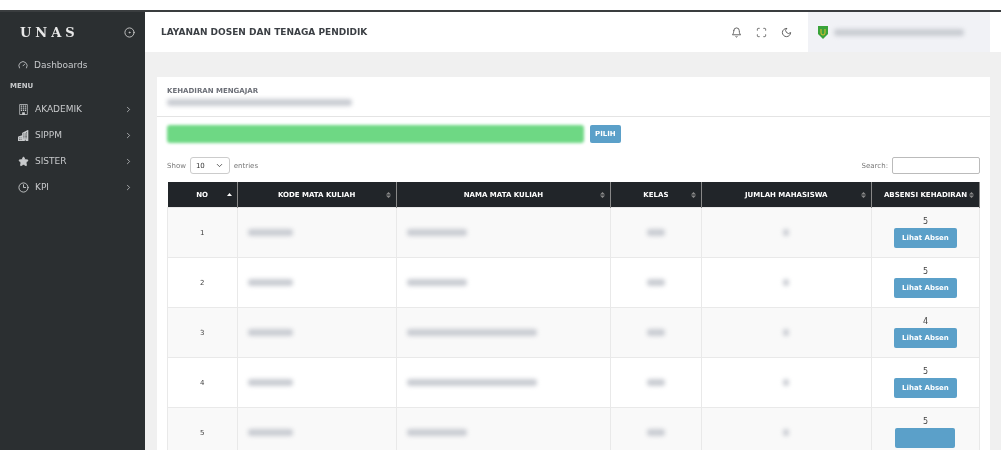 The height and width of the screenshot is (450, 1001). I want to click on clock-icon, so click(23, 187).